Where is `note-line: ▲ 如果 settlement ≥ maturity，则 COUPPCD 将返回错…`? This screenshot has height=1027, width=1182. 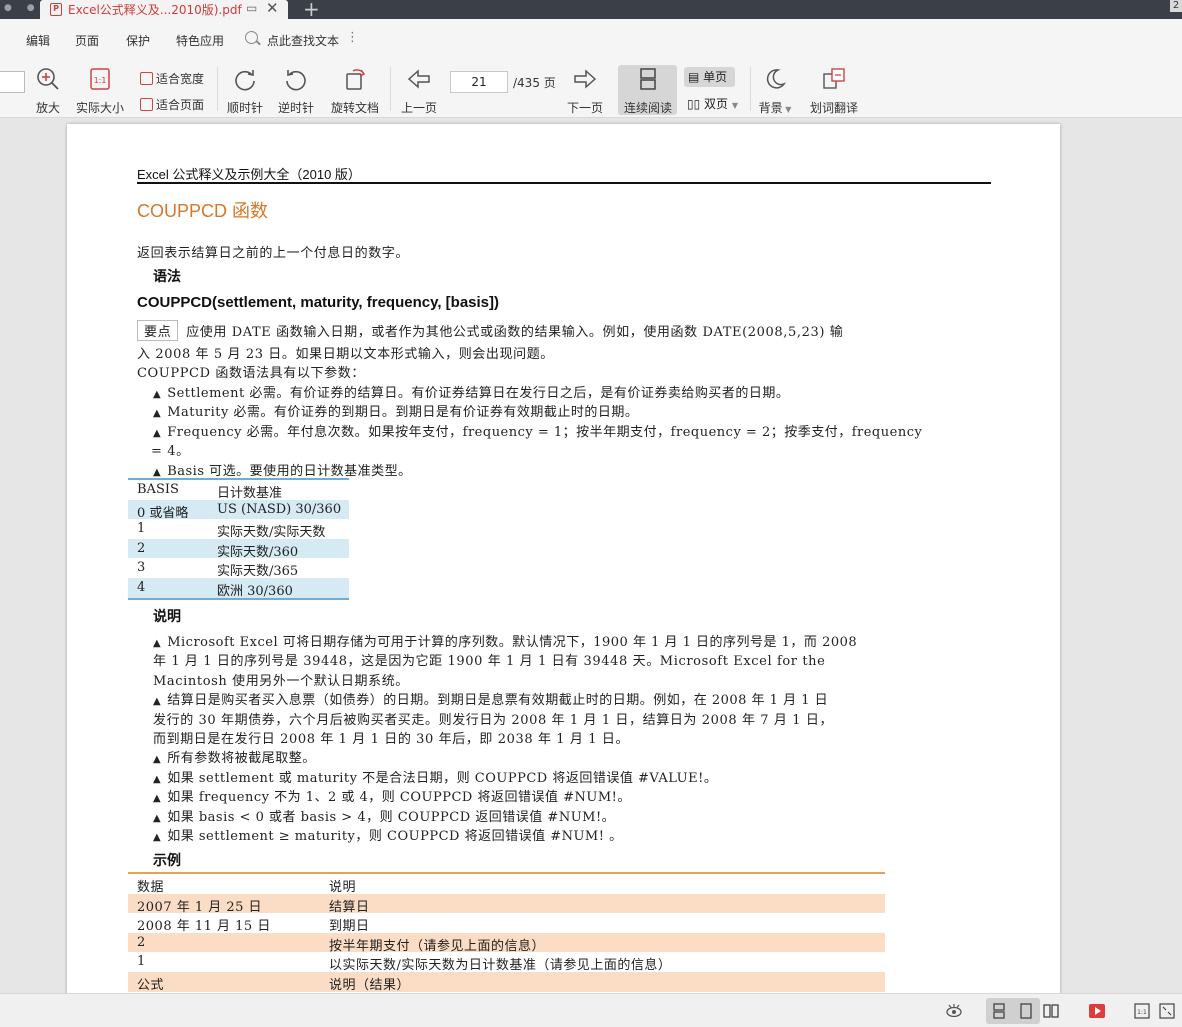 note-line: ▲ 如果 settlement ≥ maturity，则 COUPPCD 将返回错… is located at coordinates (388, 836).